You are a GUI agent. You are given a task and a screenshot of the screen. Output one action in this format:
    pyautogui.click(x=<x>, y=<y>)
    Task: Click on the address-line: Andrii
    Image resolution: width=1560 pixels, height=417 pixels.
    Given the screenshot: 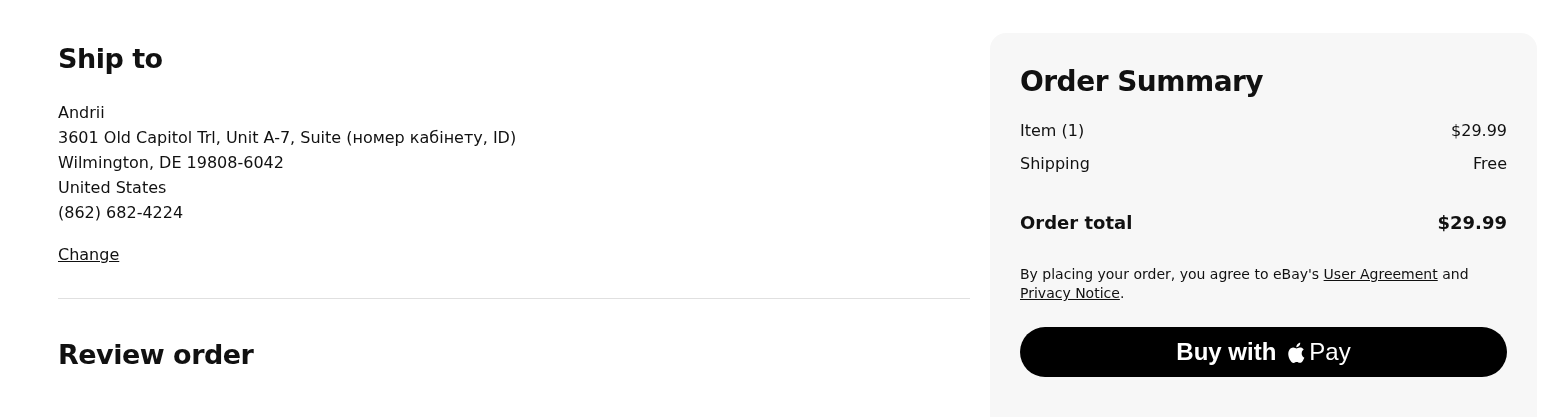 What is the action you would take?
    pyautogui.click(x=82, y=113)
    